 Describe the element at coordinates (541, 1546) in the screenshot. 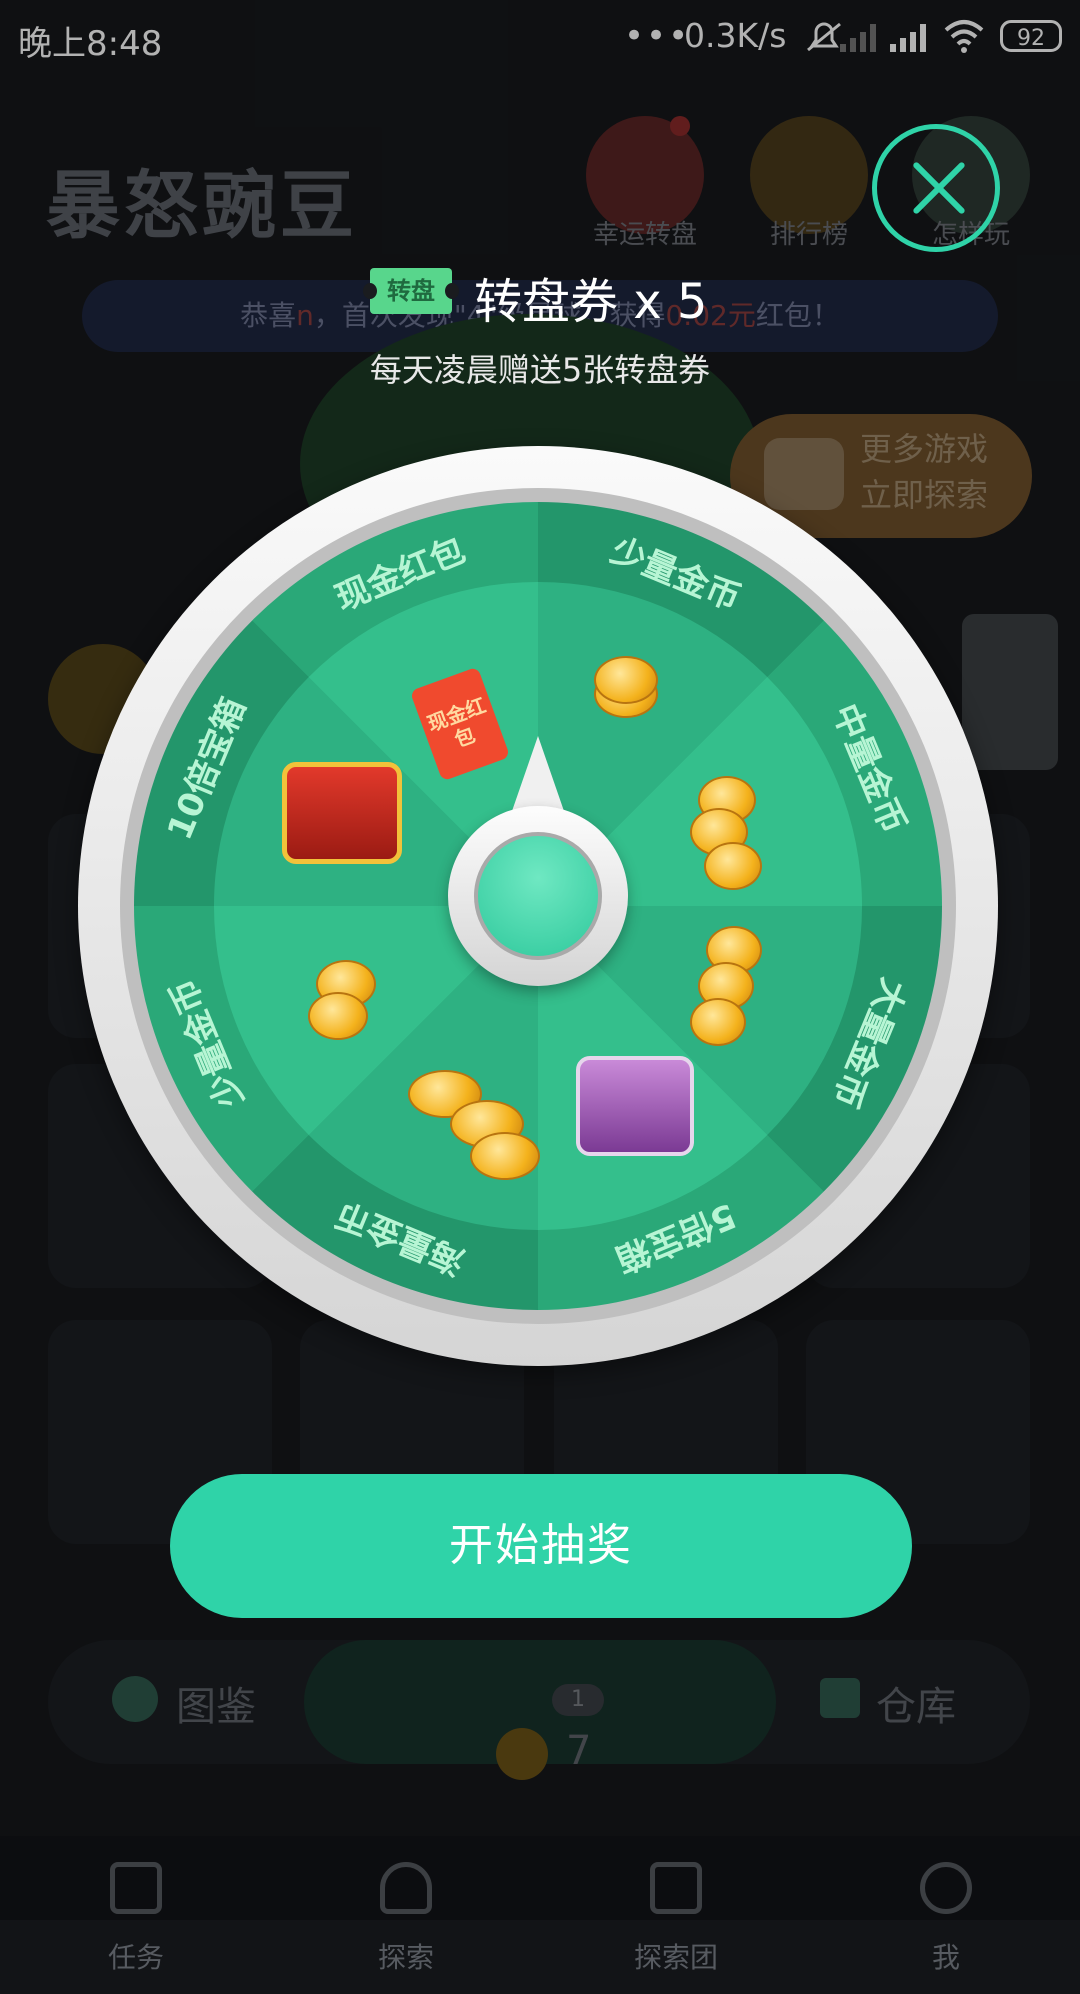

I see `start-draw-button: 开始抽奖` at that location.